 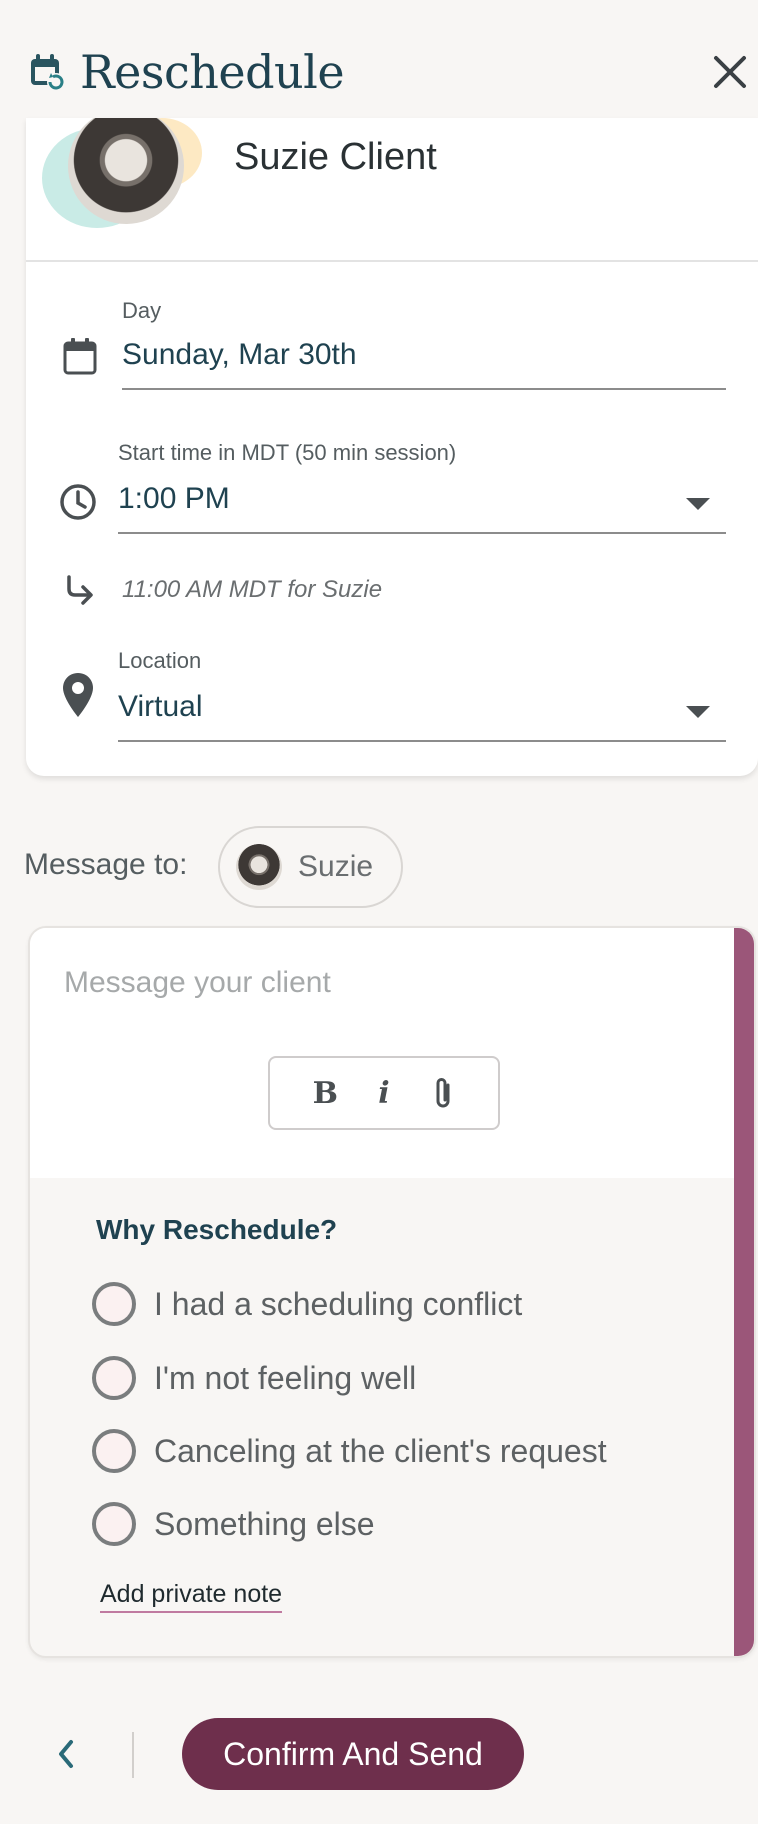 I want to click on recipient-name: Suzie, so click(x=336, y=866).